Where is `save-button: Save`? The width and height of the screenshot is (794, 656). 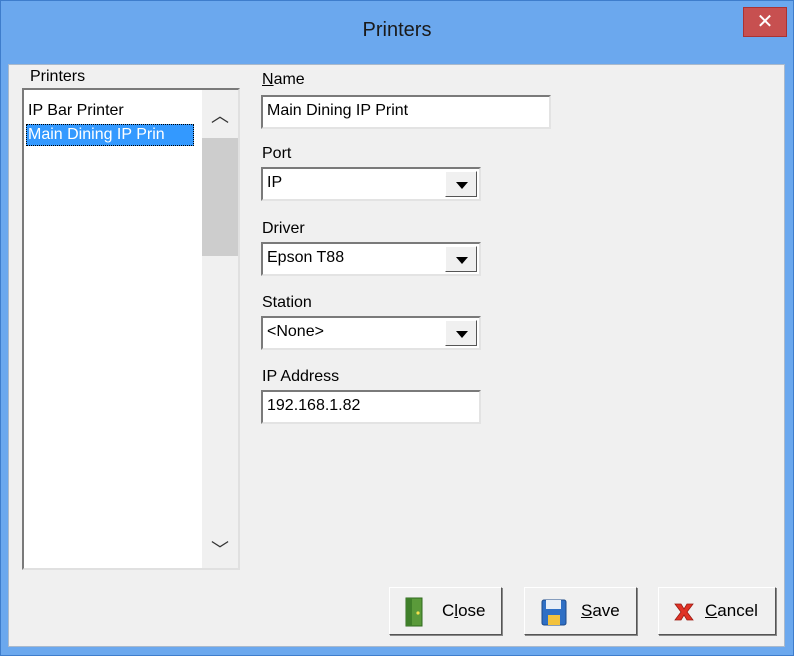 save-button: Save is located at coordinates (580, 611).